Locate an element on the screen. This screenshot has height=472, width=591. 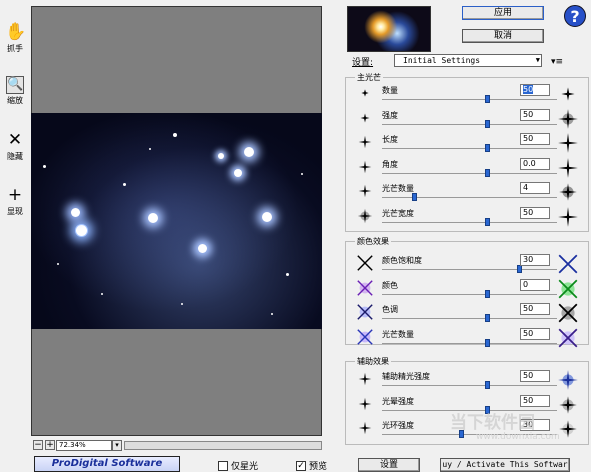
preset-select: Initial Settings ▼ is located at coordinates (468, 60).